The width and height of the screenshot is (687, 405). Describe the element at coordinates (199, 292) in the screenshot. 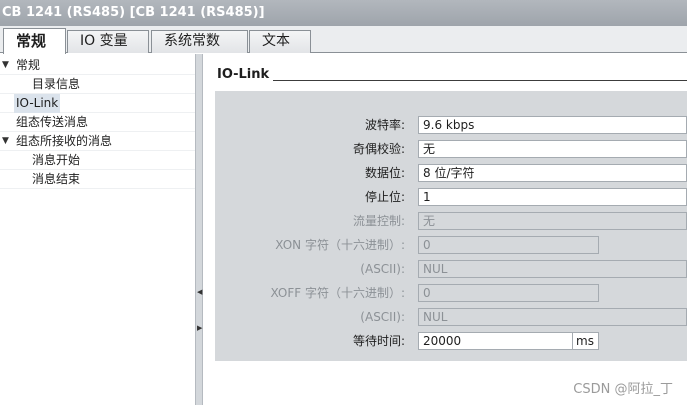

I see `collapse-left-arrow-icon: ◀` at that location.